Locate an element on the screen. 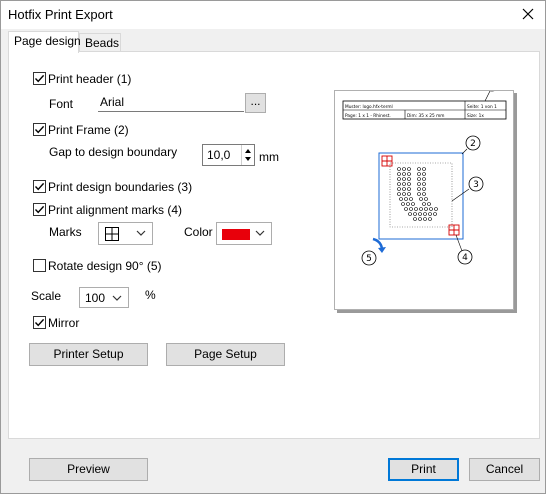 The image size is (546, 494). cancel-button: Cancel is located at coordinates (504, 469).